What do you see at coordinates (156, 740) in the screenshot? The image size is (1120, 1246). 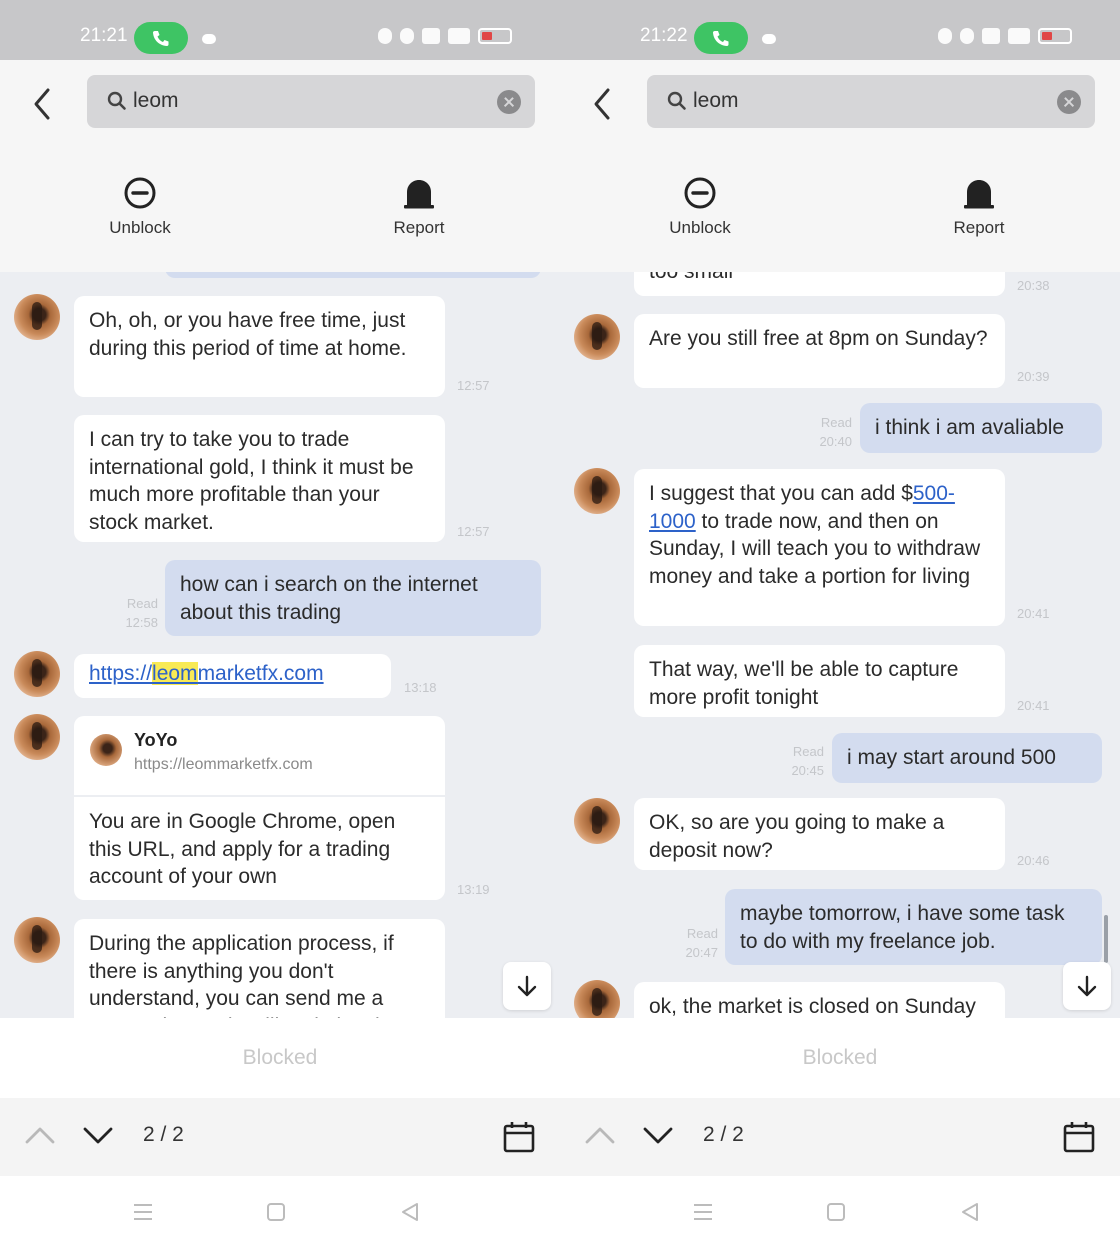 I see `preview-title: YoYo` at bounding box center [156, 740].